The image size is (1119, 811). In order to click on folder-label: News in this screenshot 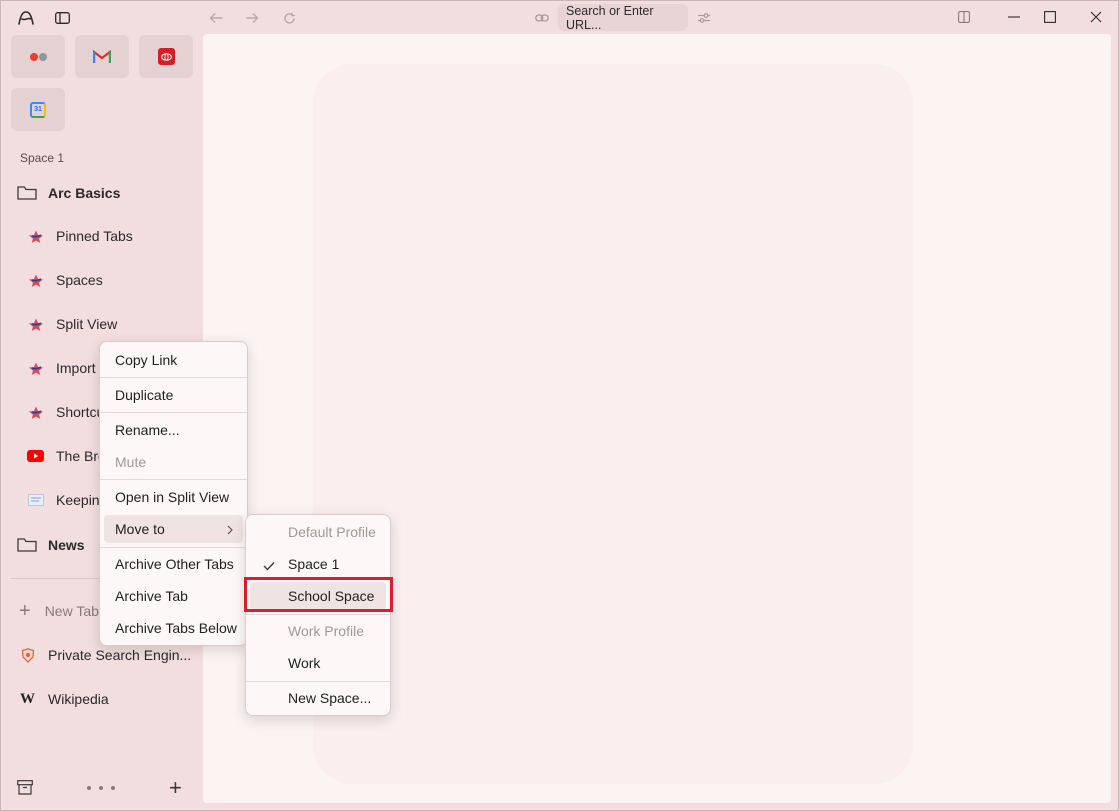, I will do `click(66, 545)`.